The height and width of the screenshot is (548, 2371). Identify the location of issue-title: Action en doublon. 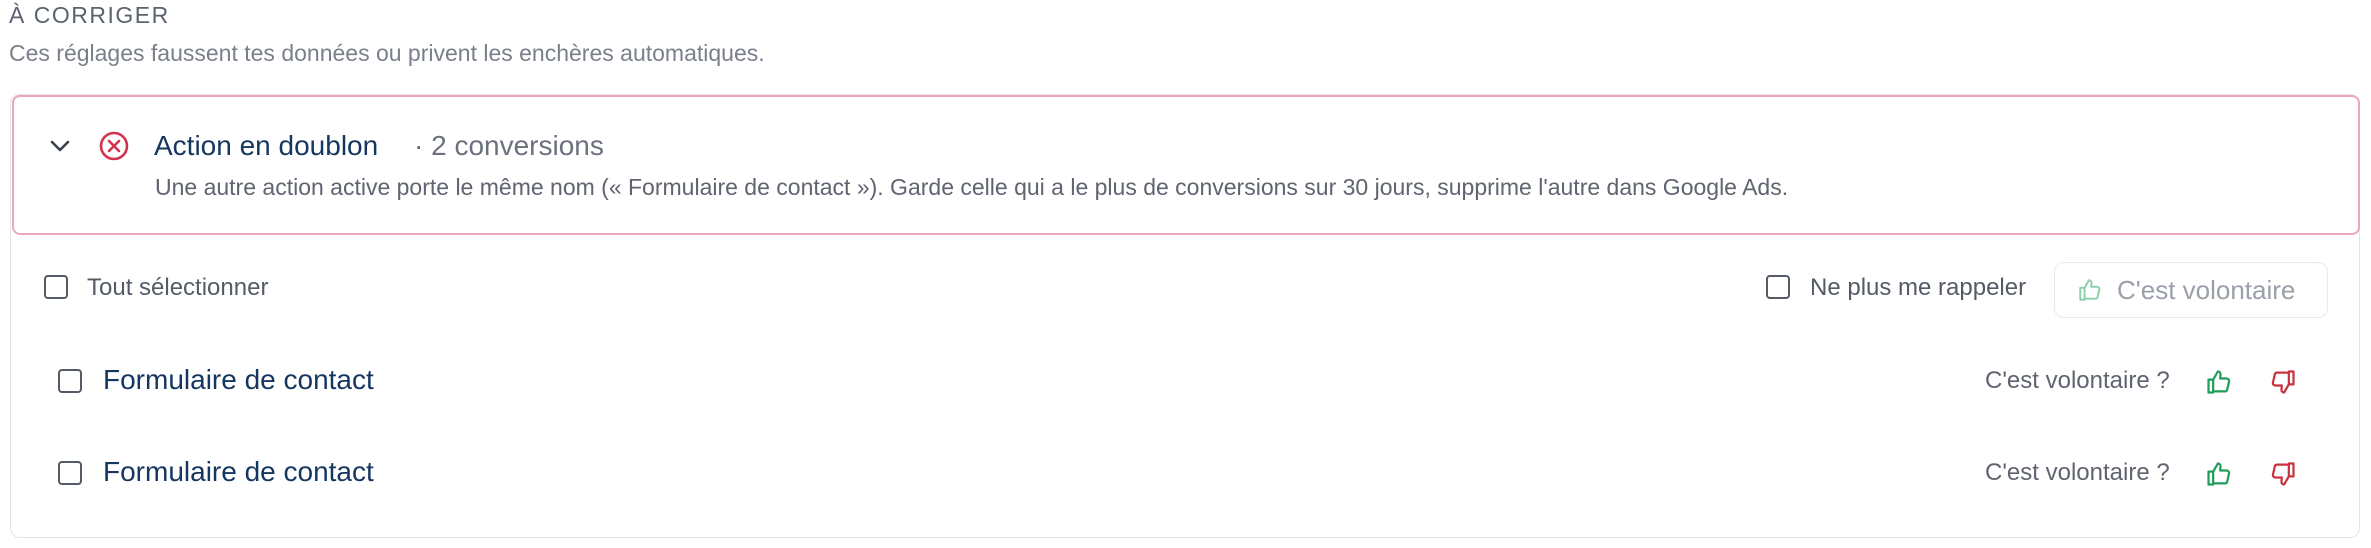
(266, 145).